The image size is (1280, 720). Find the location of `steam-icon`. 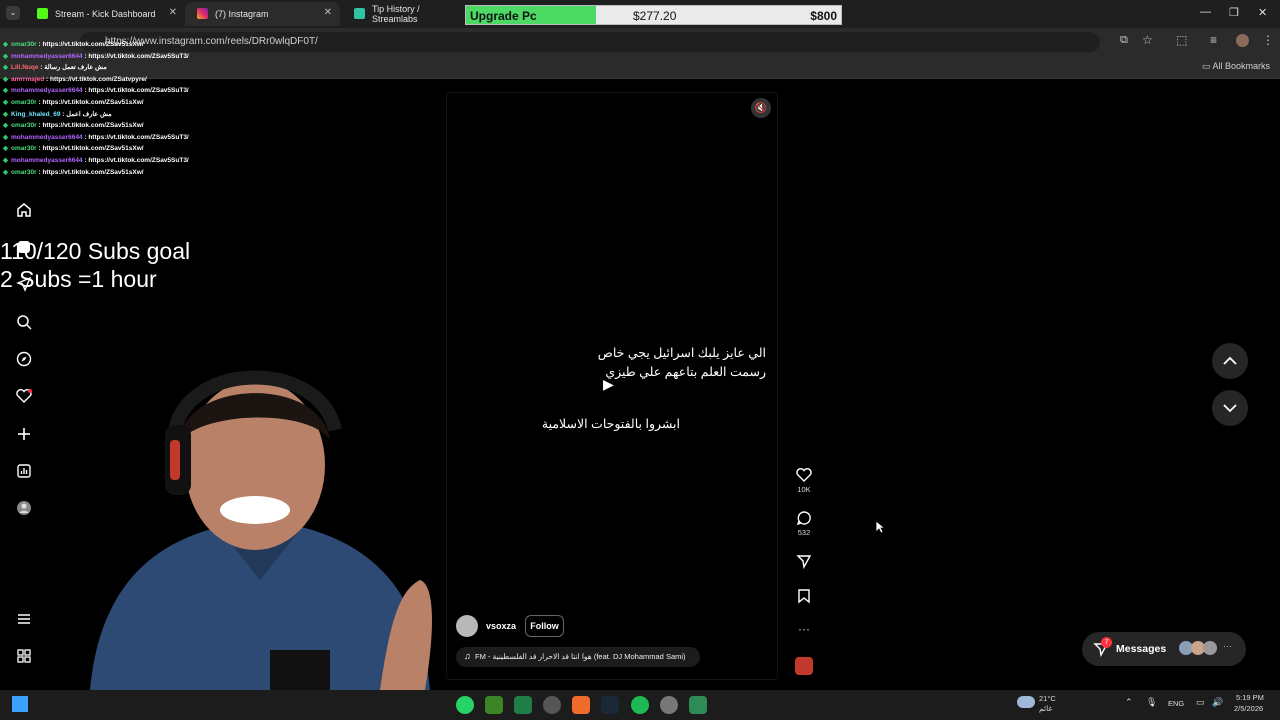

steam-icon is located at coordinates (610, 705).